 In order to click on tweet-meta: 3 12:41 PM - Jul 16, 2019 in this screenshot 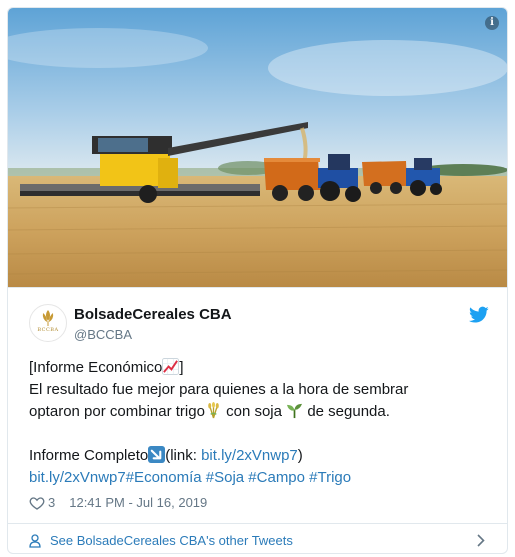, I will do `click(118, 505)`.